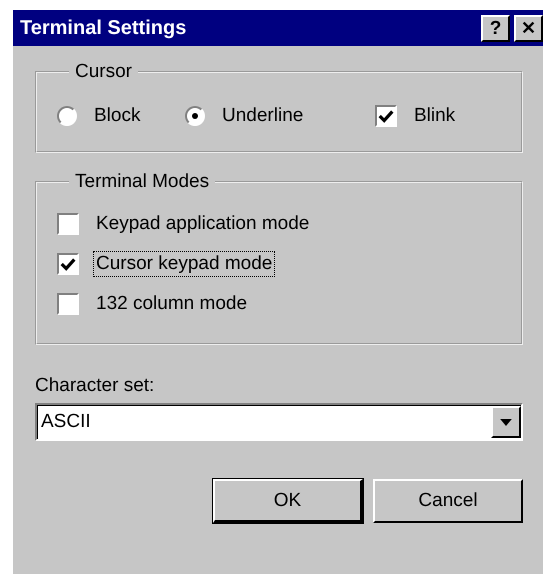 The image size is (543, 574). What do you see at coordinates (95, 386) in the screenshot?
I see `field-label: Character set:` at bounding box center [95, 386].